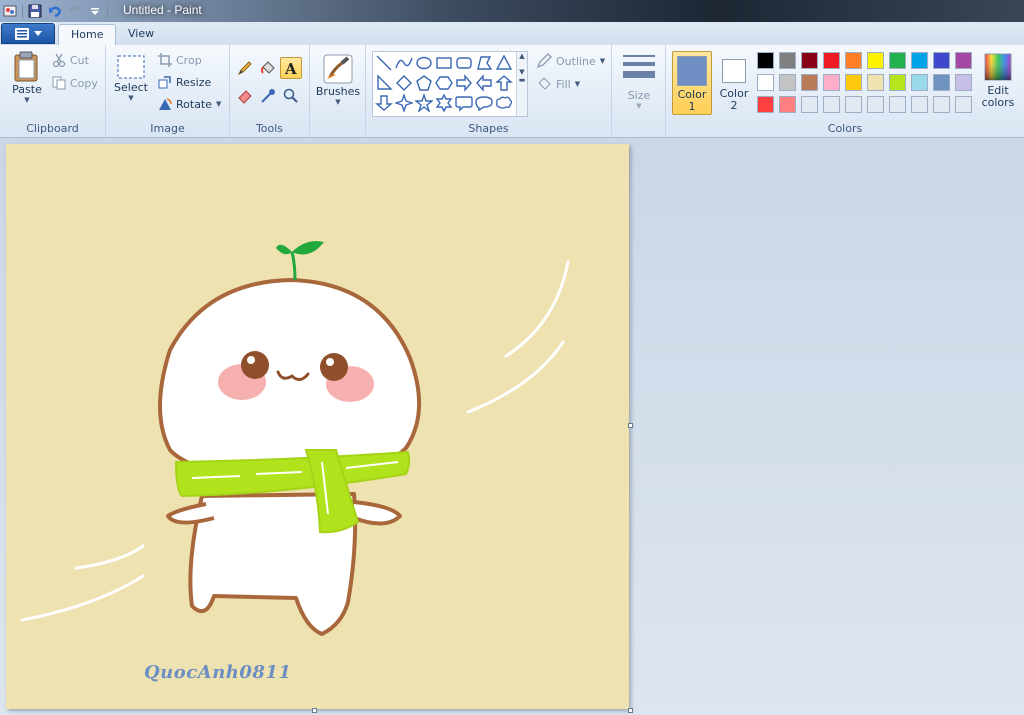 Image resolution: width=1024 pixels, height=715 pixels. I want to click on rotate-button: Rotate ▼, so click(189, 104).